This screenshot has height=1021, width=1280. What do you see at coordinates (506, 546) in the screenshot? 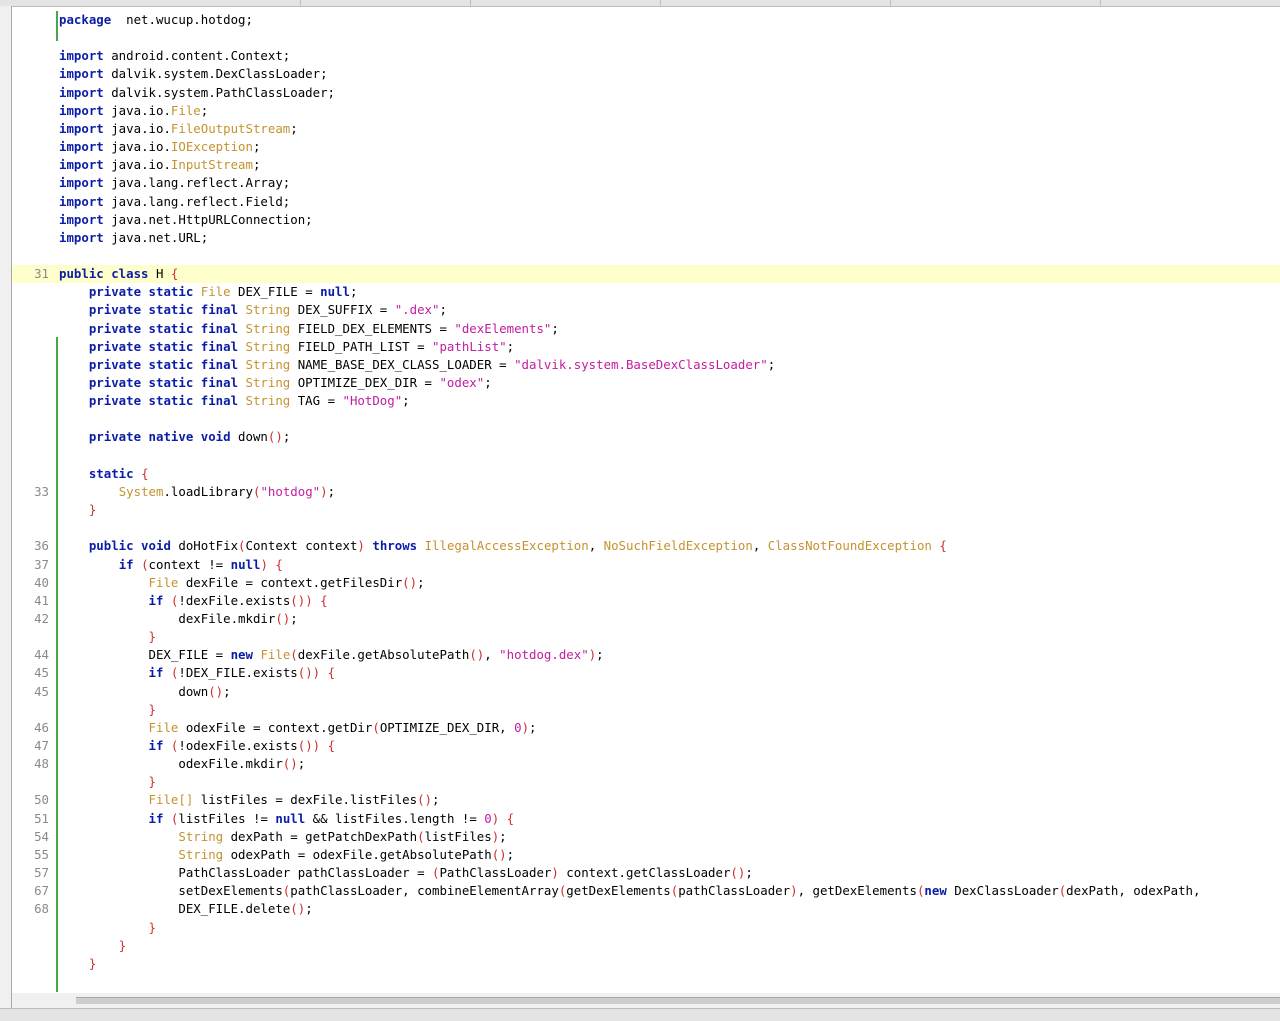
I see `code-token: IllegalAccessException` at bounding box center [506, 546].